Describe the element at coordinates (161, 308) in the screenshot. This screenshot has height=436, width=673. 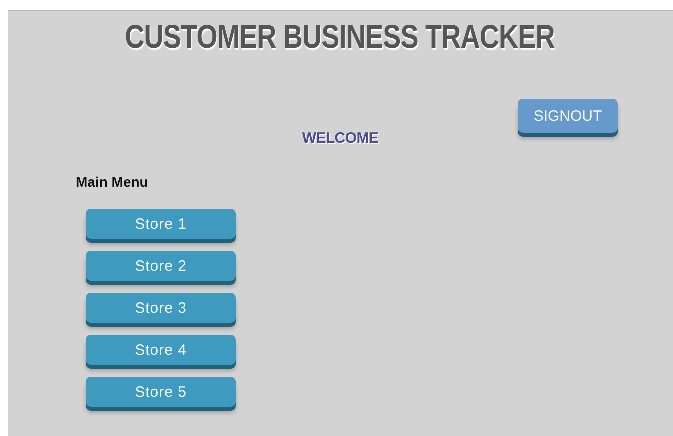
I see `store-button: Store 3` at that location.